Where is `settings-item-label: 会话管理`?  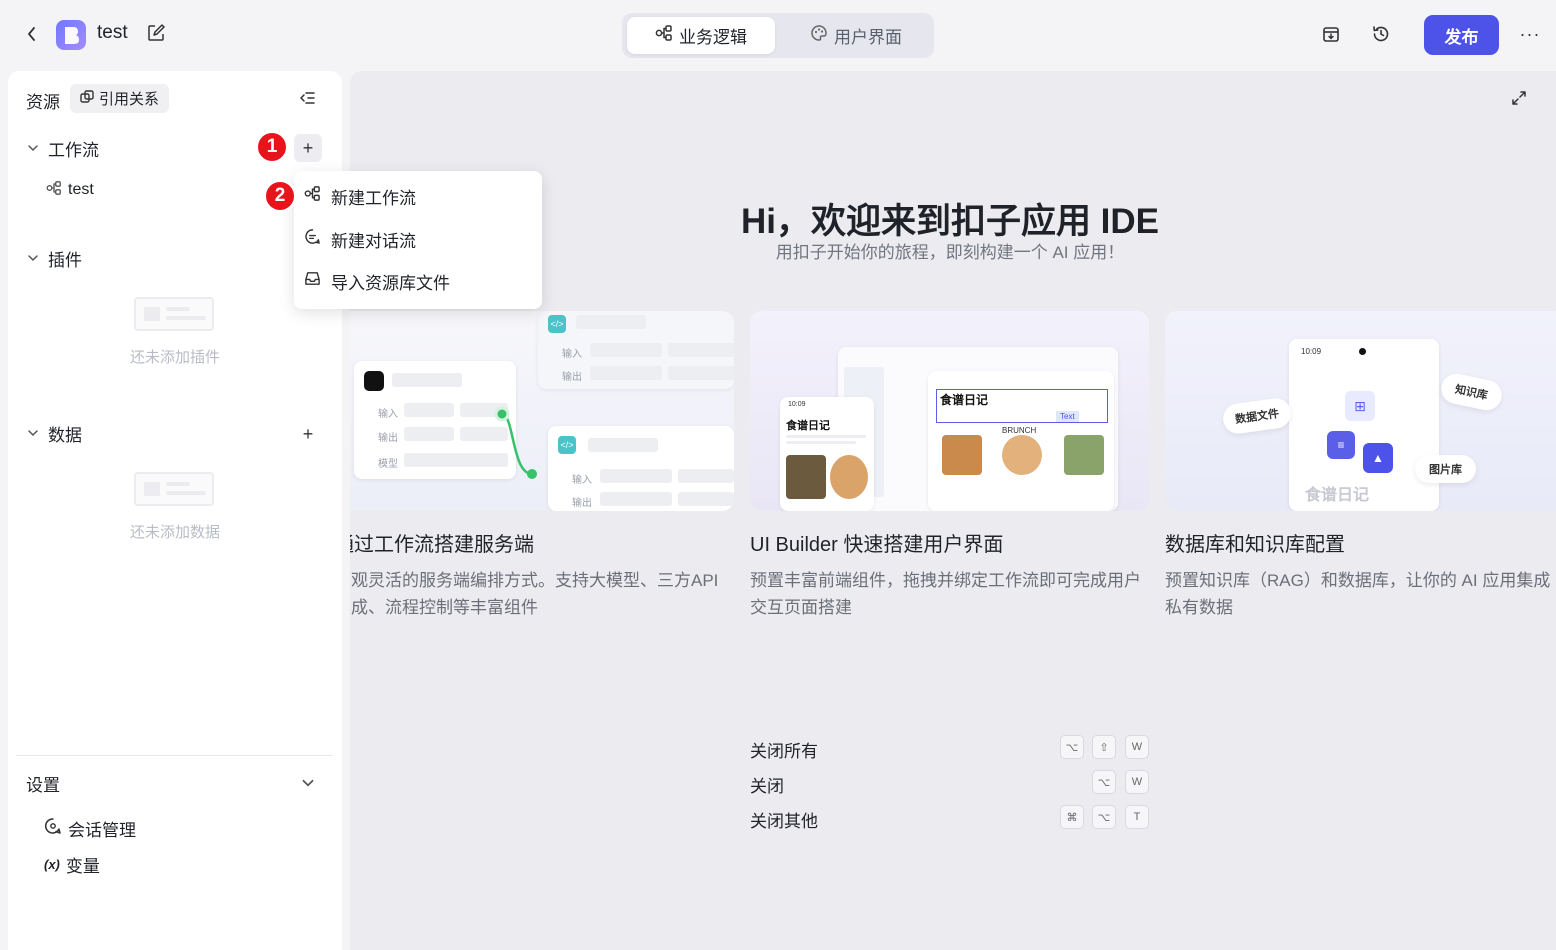
settings-item-label: 会话管理 is located at coordinates (102, 830).